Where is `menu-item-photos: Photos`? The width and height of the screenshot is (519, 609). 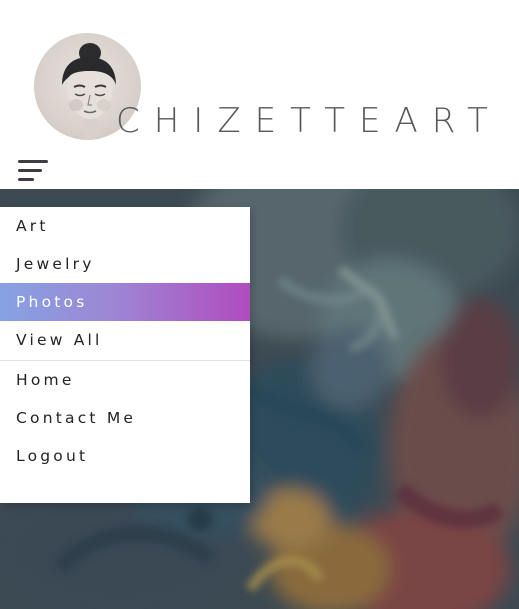 menu-item-photos: Photos is located at coordinates (125, 302).